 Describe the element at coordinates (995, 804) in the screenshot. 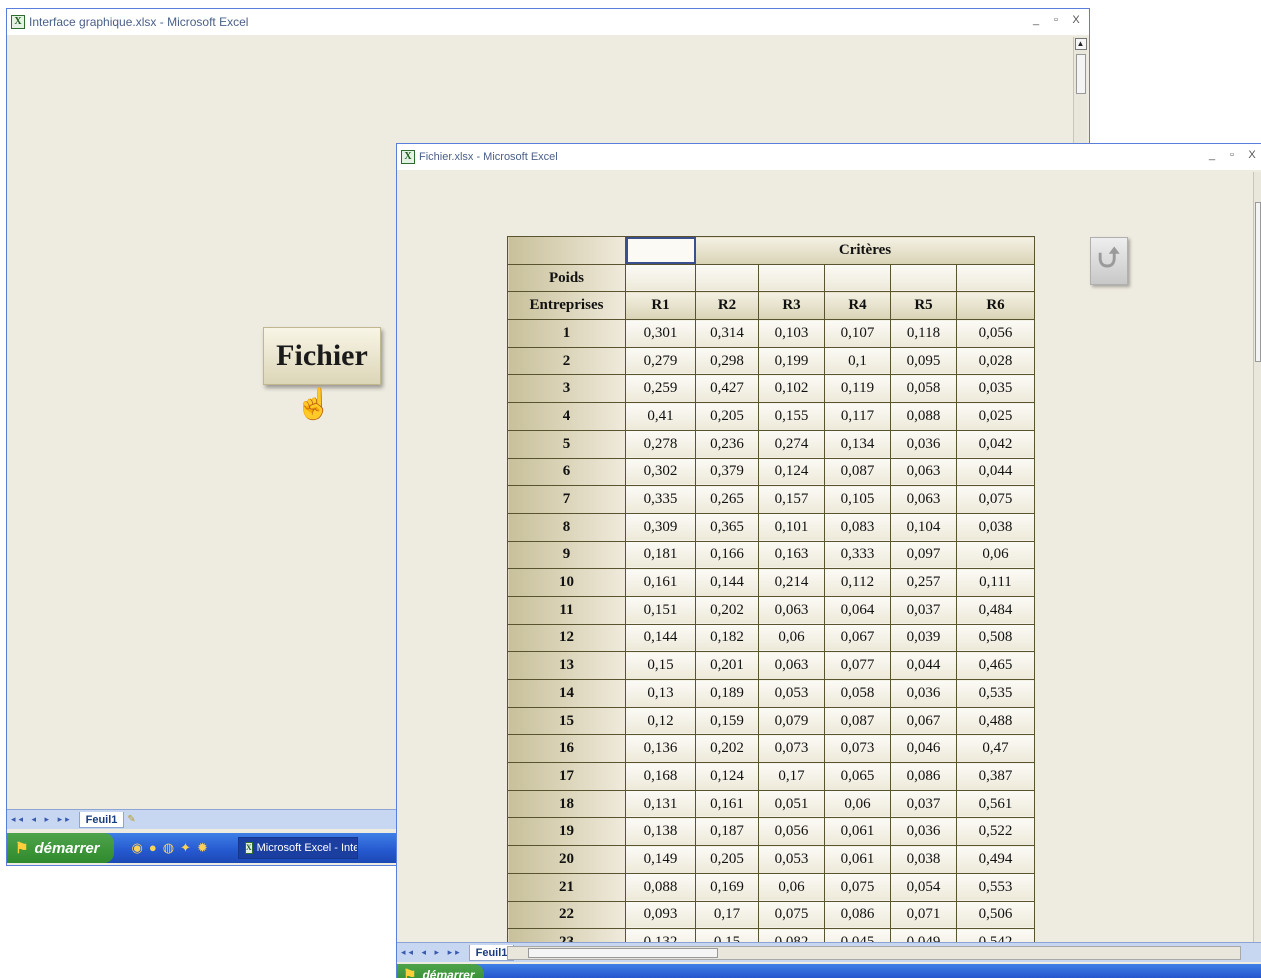

I see `value-cell: 0,561` at that location.